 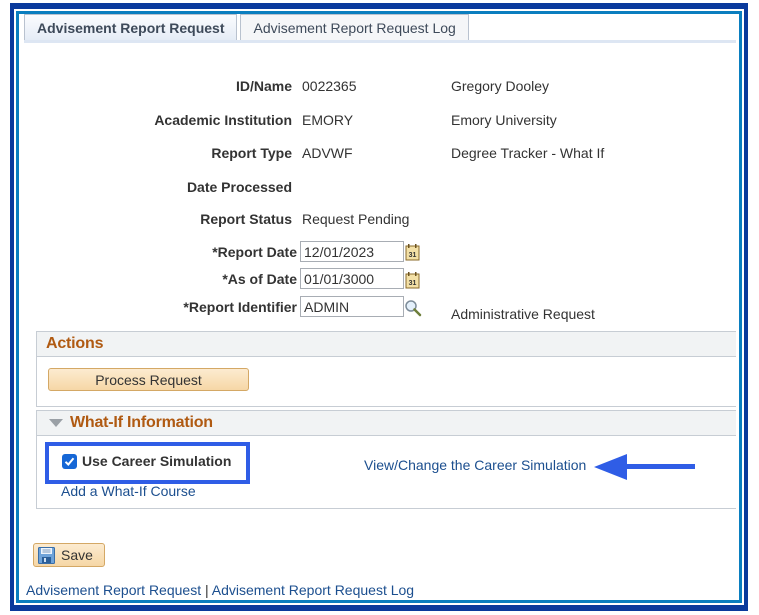 I want to click on use-career-simulation-checkbox, so click(x=69, y=461).